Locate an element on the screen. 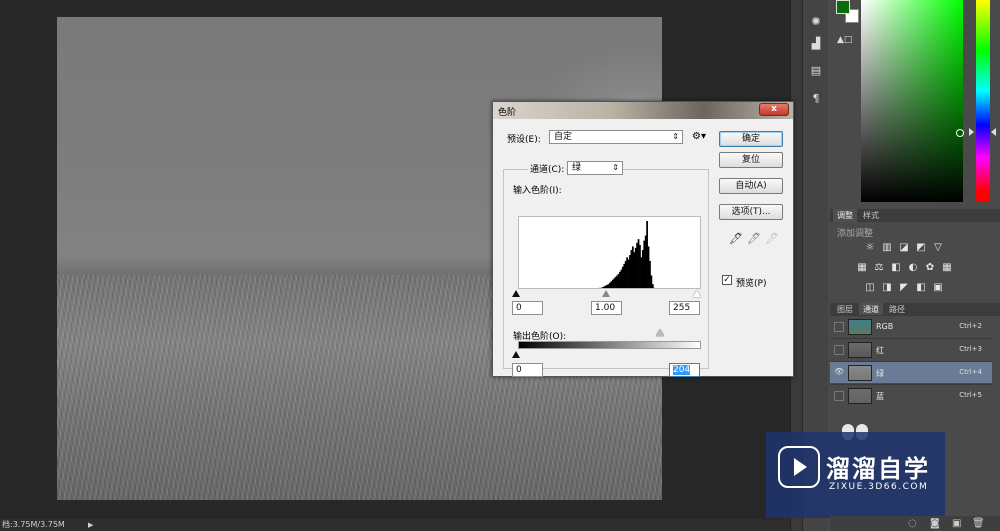  black-eyedropper-icon: 🖊 is located at coordinates (736, 239).